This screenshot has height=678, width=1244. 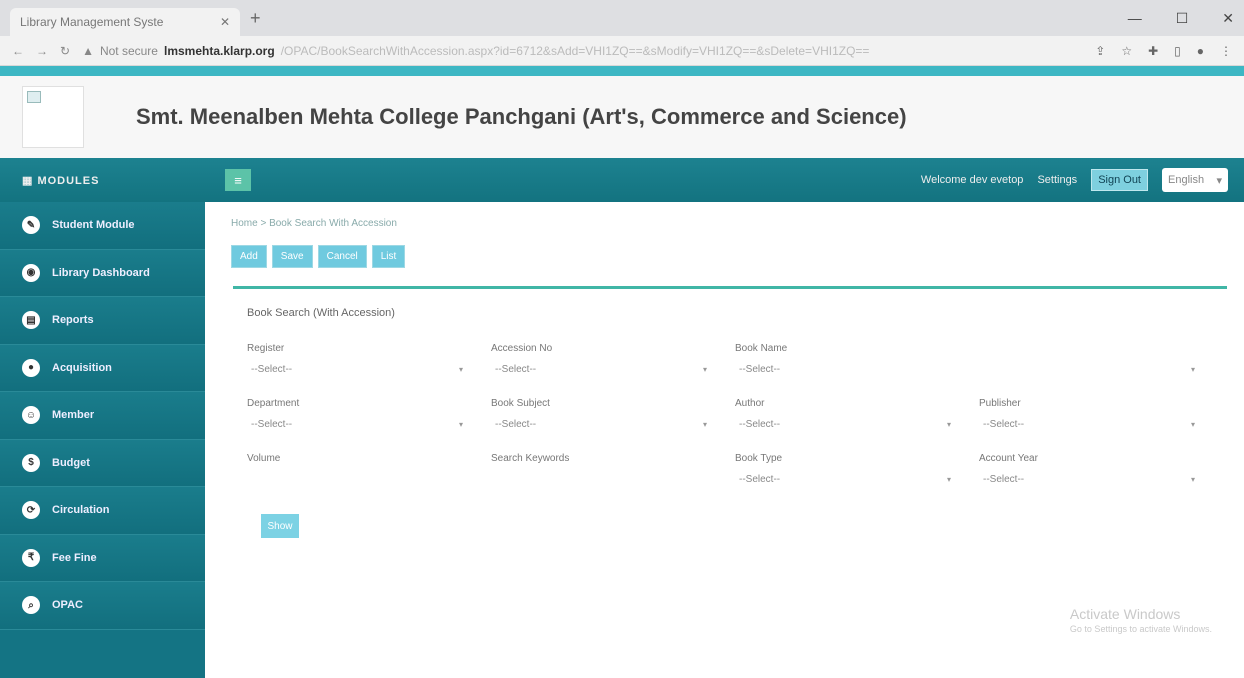 I want to click on sidebar-item-opac: ⌕ OPAC, so click(x=102, y=606).